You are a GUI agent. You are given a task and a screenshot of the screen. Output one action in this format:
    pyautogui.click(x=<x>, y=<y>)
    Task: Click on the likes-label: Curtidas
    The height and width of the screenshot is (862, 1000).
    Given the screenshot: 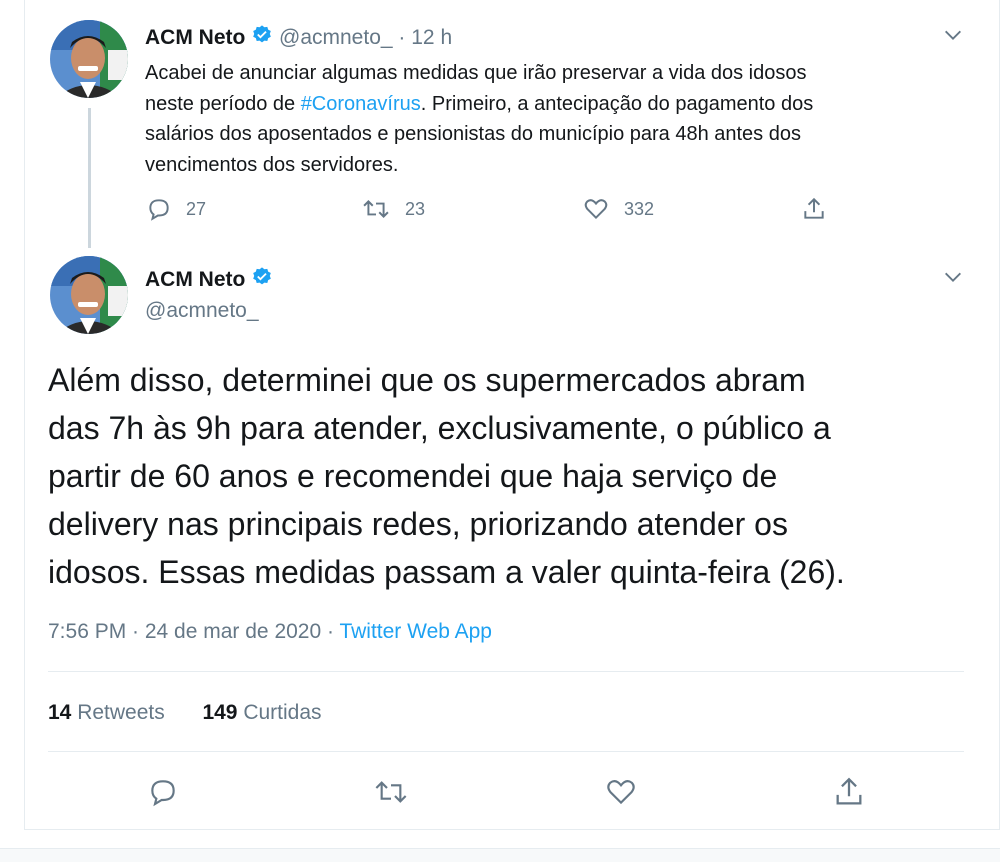 What is the action you would take?
    pyautogui.click(x=282, y=712)
    